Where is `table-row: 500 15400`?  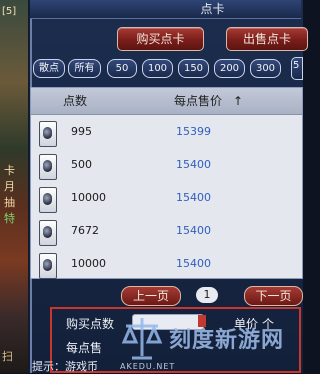
table-row: 500 15400 is located at coordinates (166, 166).